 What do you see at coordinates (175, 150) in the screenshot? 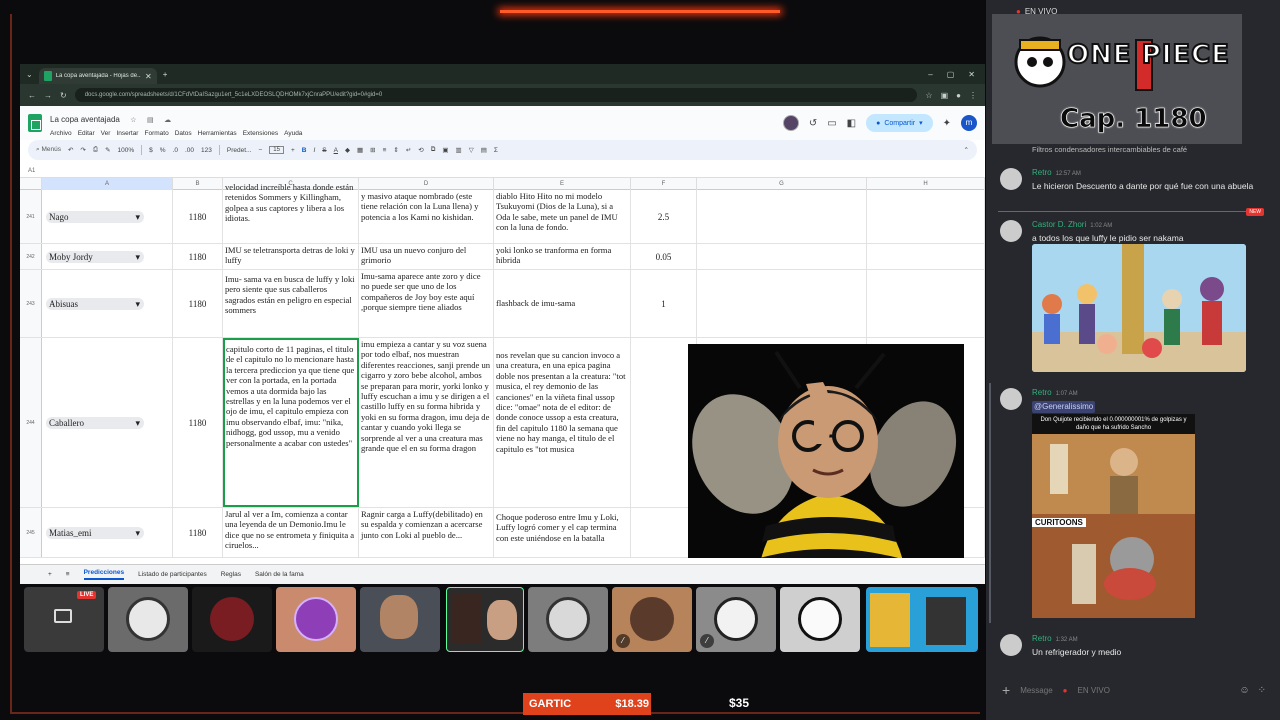
I see `decimal-decrease-icon: .0` at bounding box center [175, 150].